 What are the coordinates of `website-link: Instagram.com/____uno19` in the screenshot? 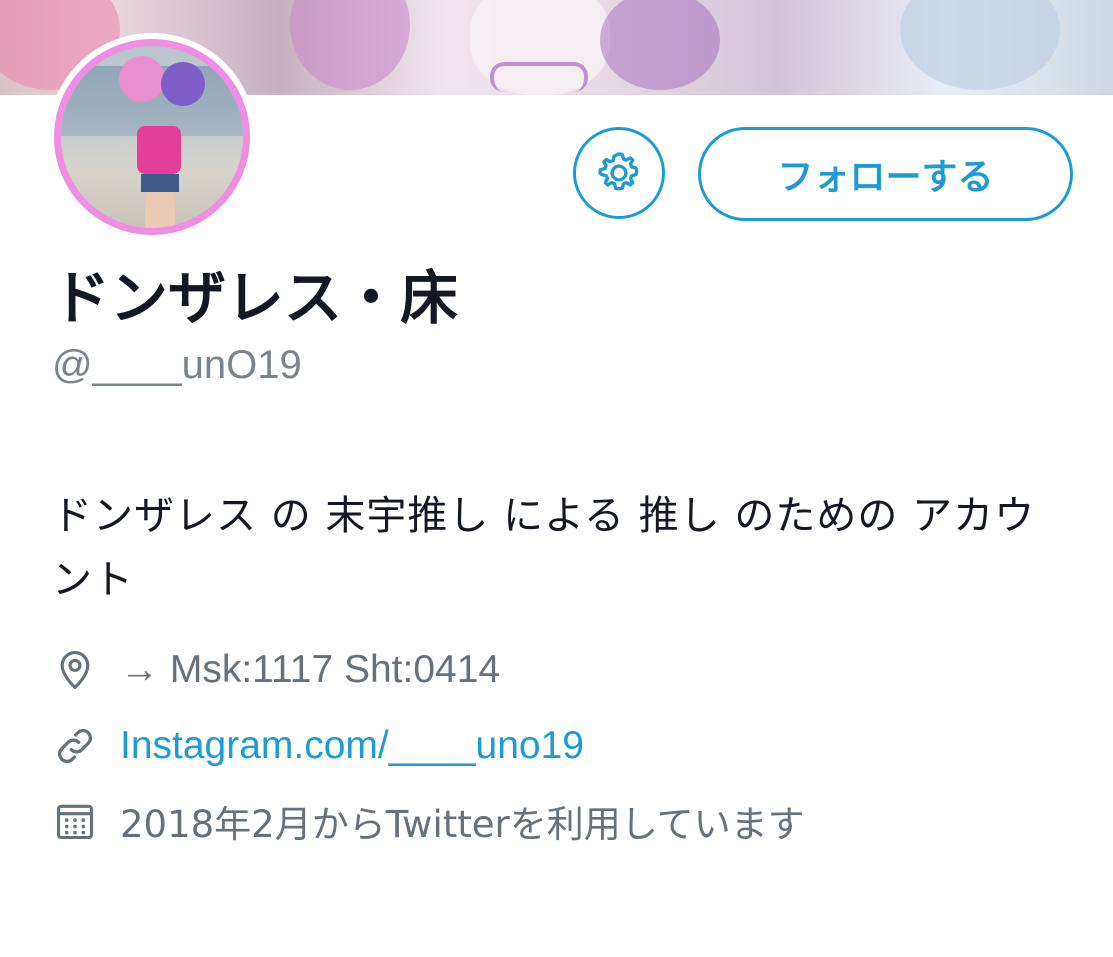 It's located at (352, 746).